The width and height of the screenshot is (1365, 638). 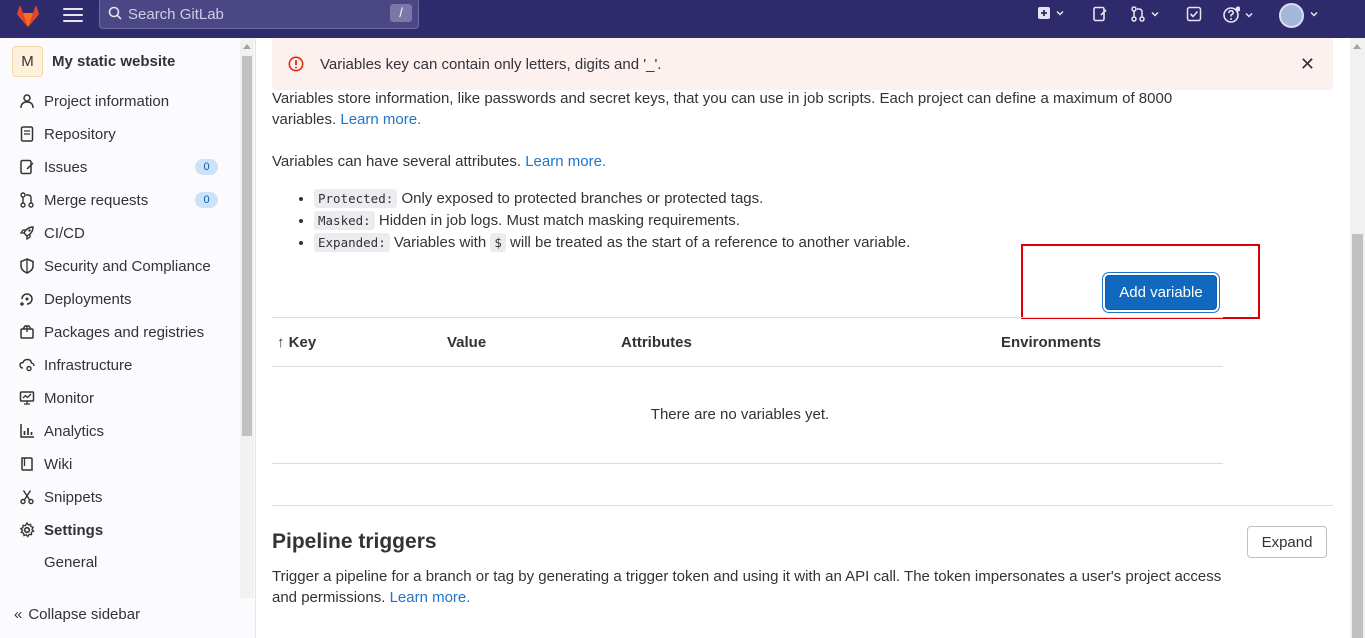 I want to click on help-dropdown, so click(x=1238, y=15).